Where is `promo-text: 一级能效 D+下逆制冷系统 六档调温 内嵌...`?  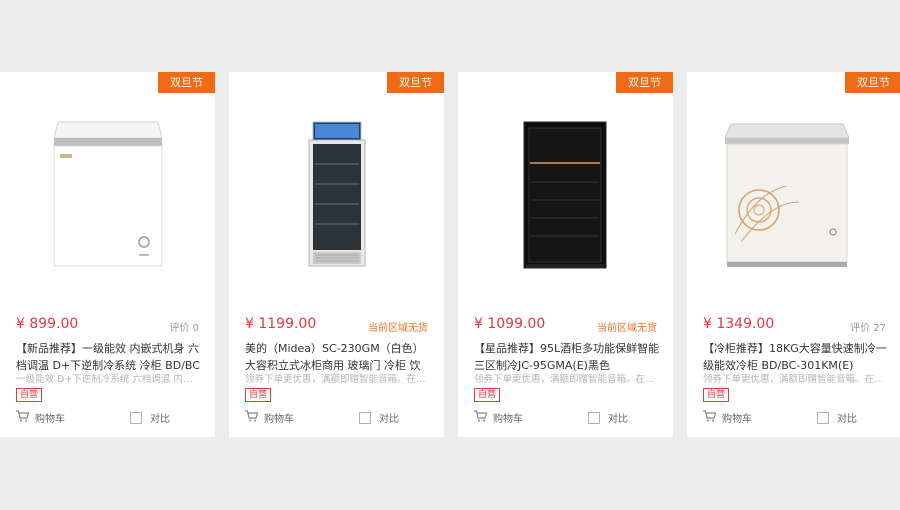
promo-text: 一级能效 D+下逆制冷系统 六档调温 内嵌... is located at coordinates (107, 379).